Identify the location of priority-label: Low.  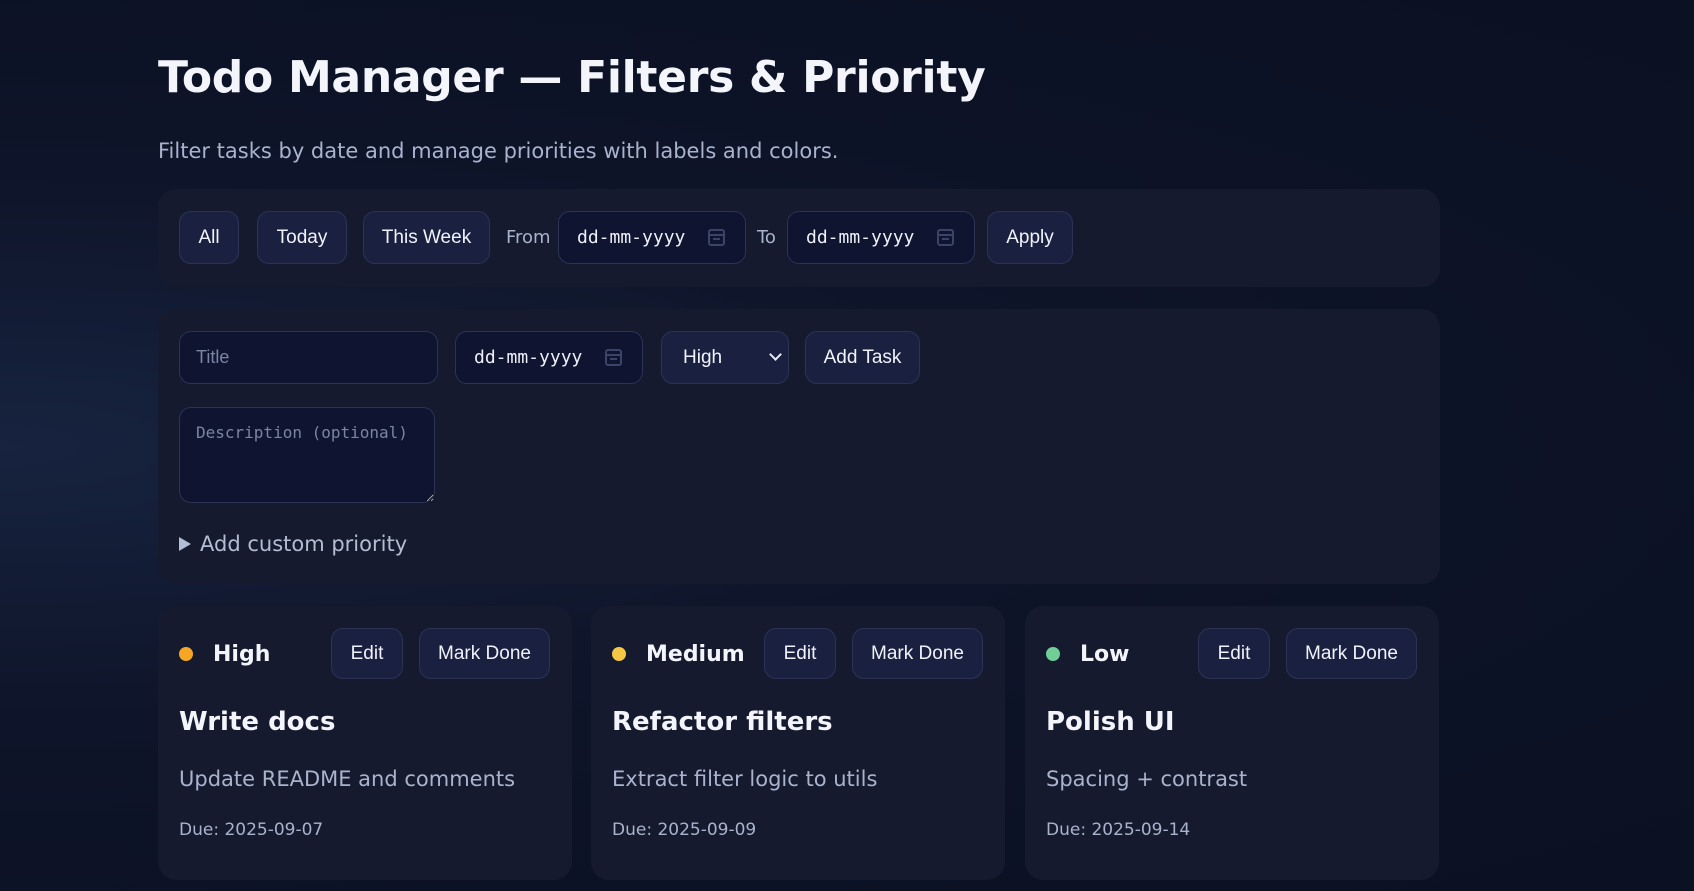
(1105, 654).